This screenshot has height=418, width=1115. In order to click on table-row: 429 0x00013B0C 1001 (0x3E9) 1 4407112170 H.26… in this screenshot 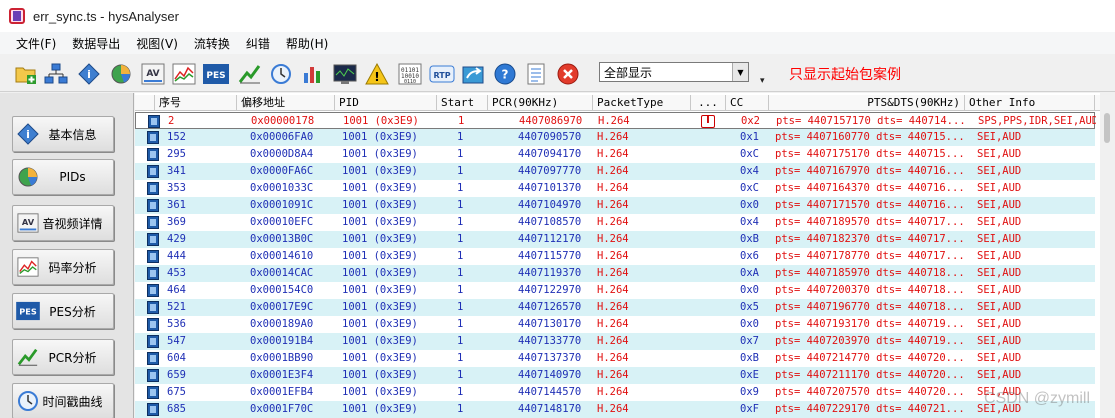, I will do `click(615, 239)`.